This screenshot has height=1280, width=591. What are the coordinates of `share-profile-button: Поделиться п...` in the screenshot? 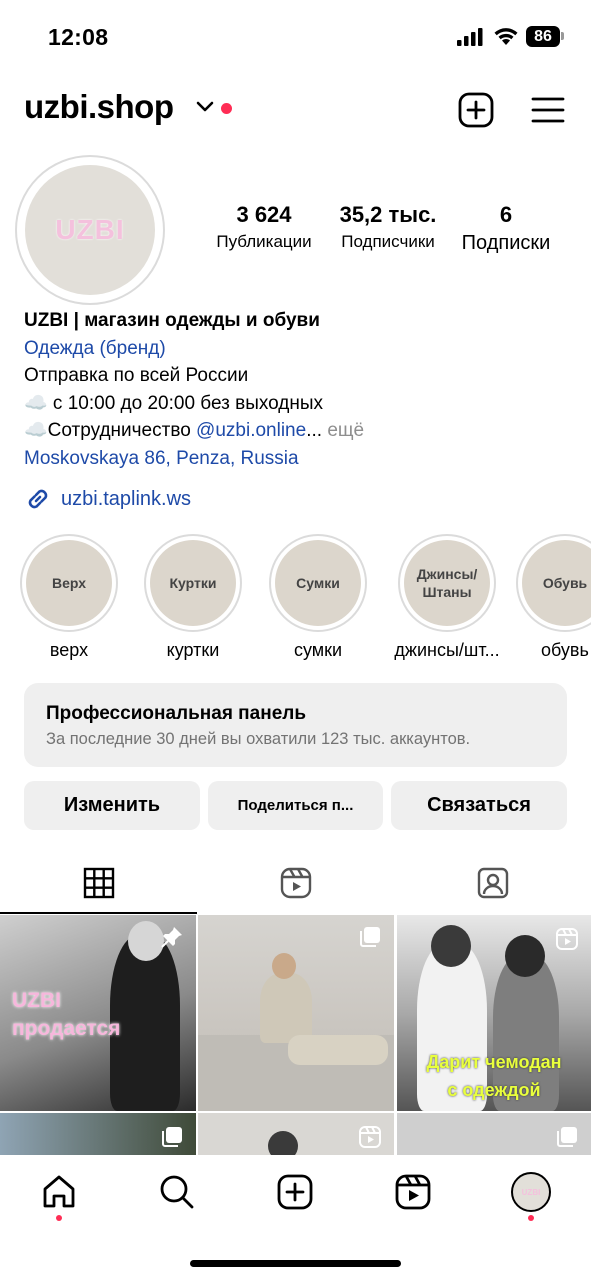 It's located at (295, 805).